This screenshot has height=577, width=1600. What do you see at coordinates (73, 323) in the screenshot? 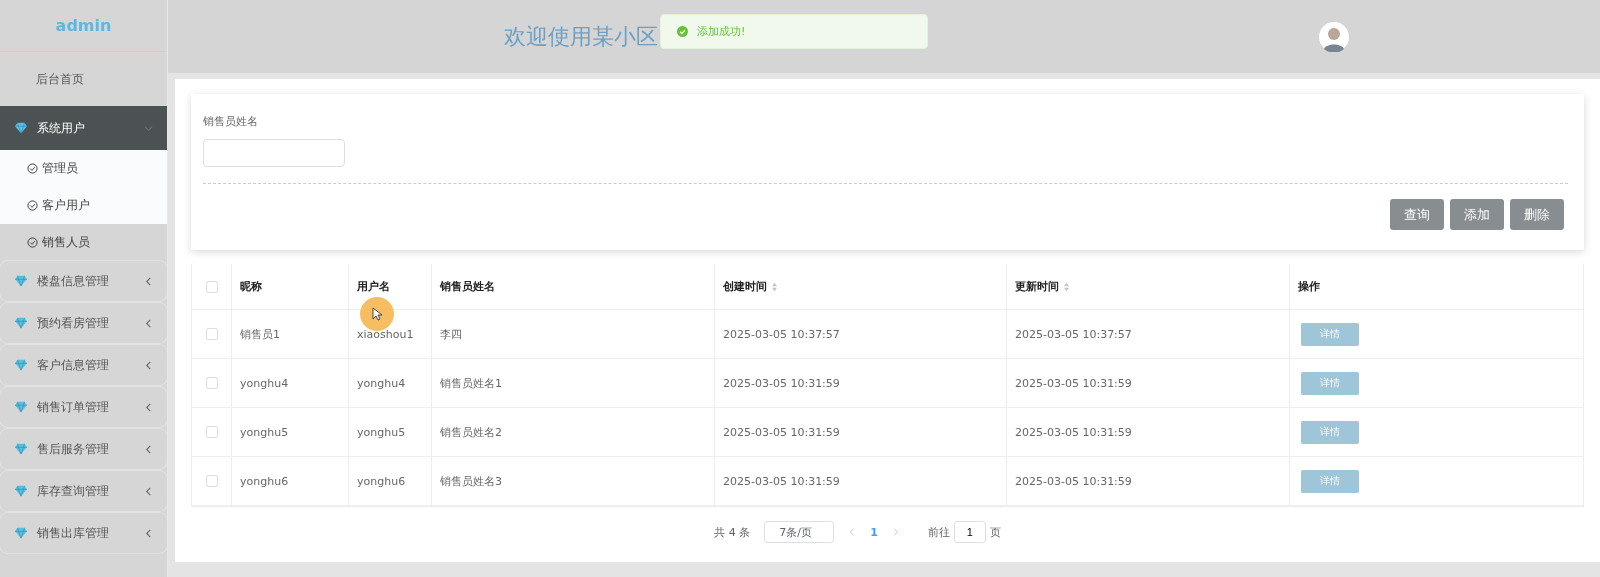
I see `menu-group-label: 预约看房管理` at bounding box center [73, 323].